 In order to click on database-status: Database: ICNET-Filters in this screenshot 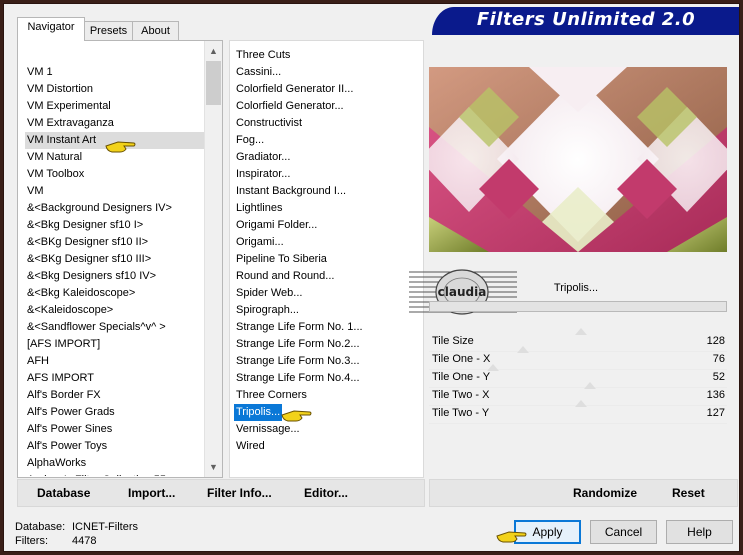, I will do `click(76, 527)`.